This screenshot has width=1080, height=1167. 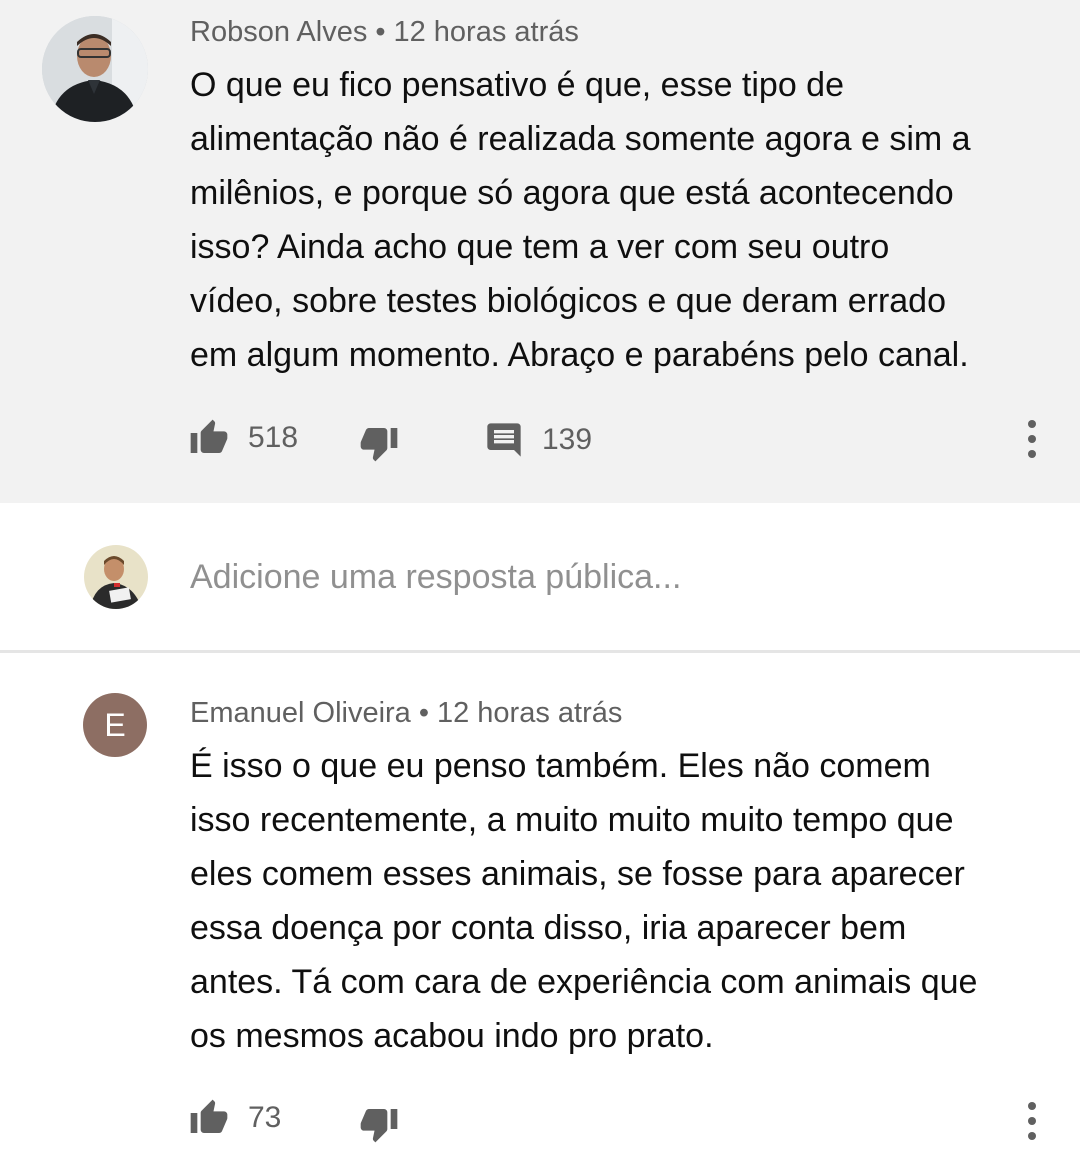 I want to click on like-button: 518, so click(x=243, y=438).